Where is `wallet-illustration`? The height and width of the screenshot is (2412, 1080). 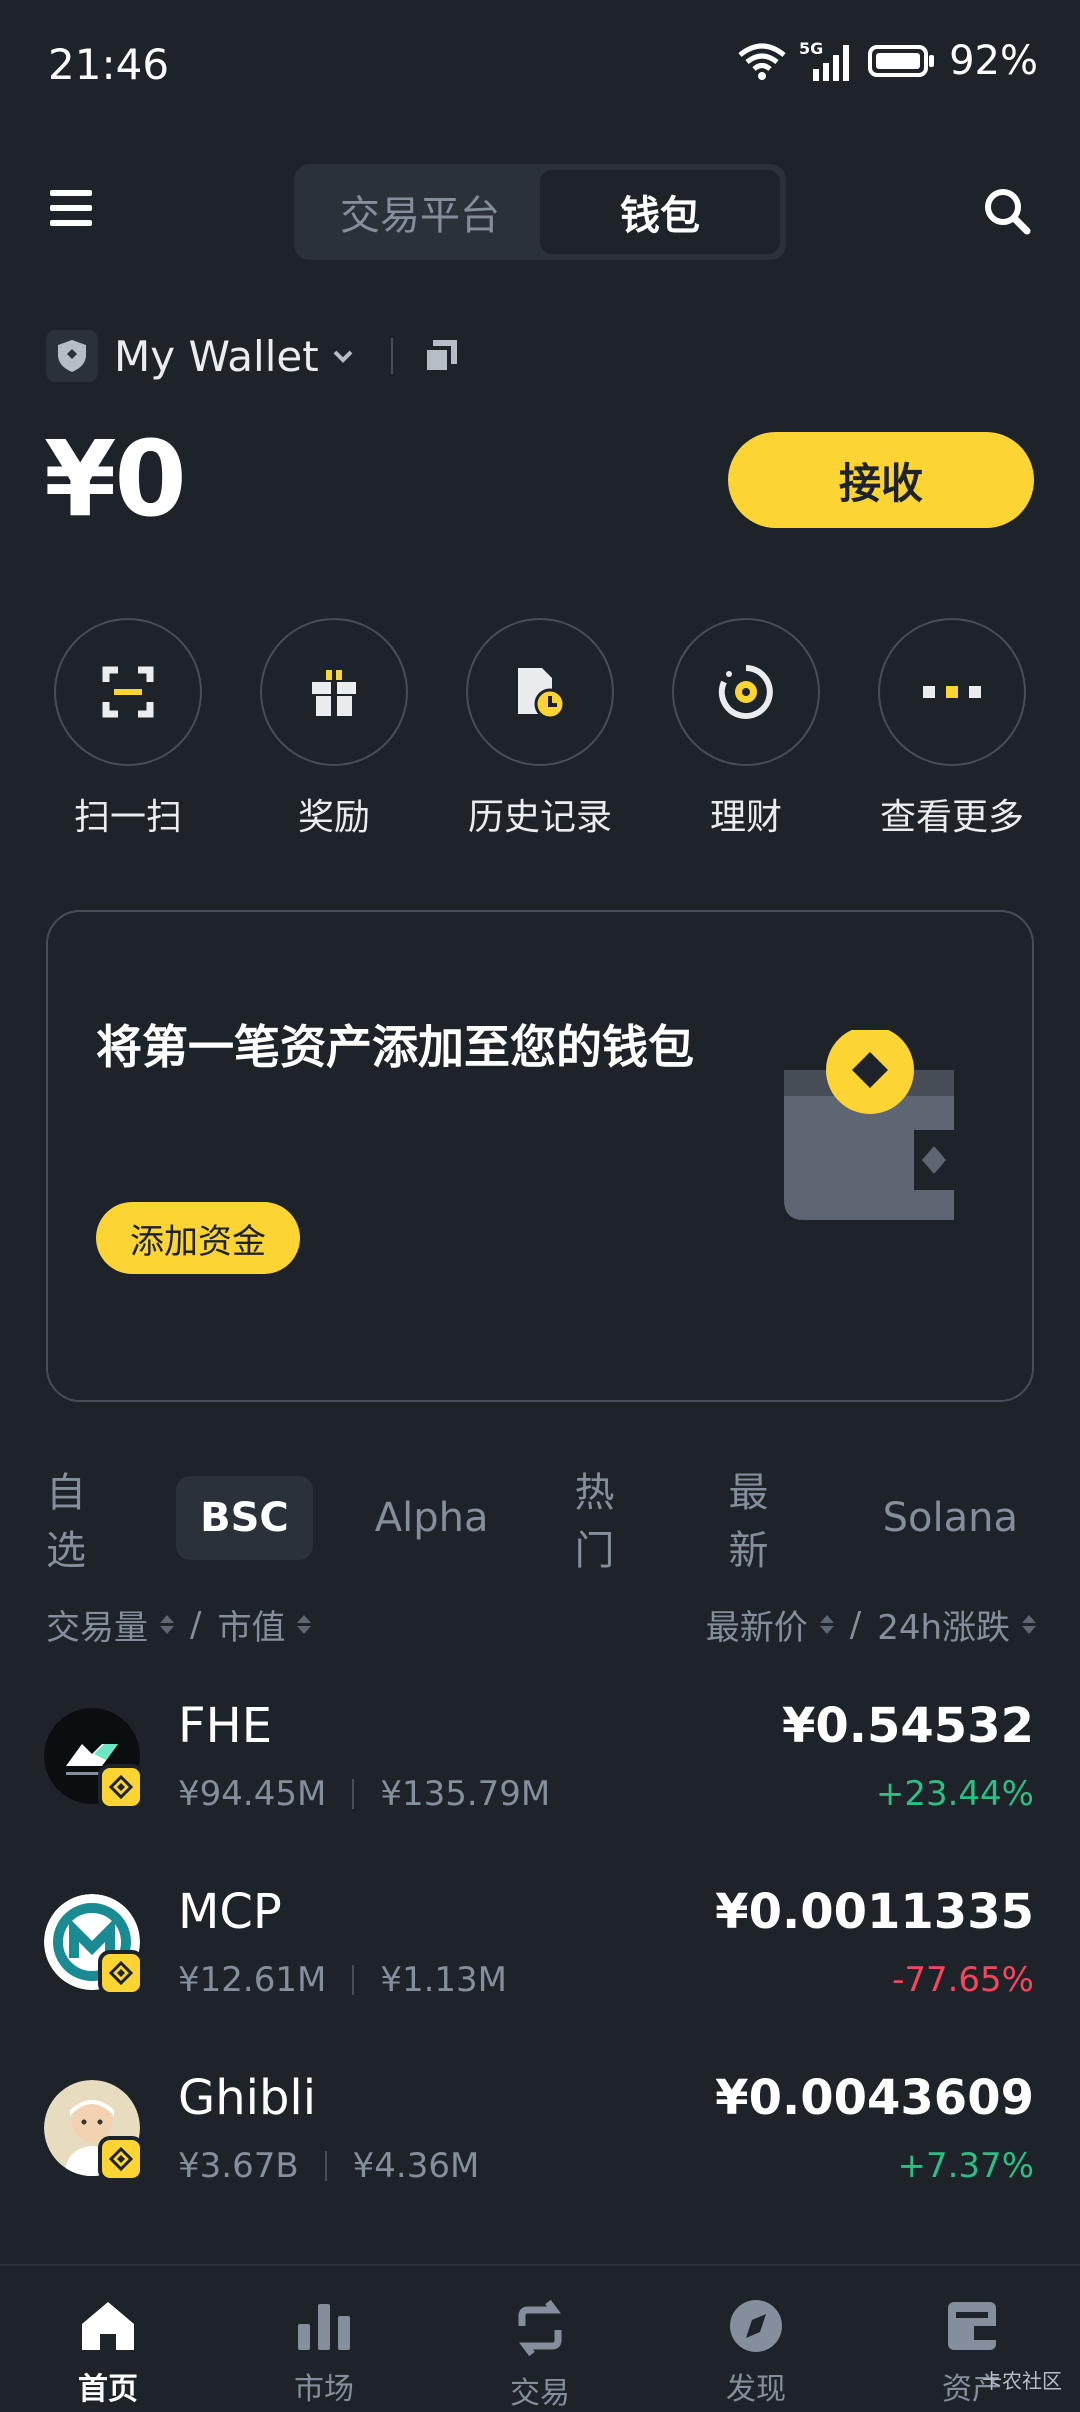 wallet-illustration is located at coordinates (869, 1125).